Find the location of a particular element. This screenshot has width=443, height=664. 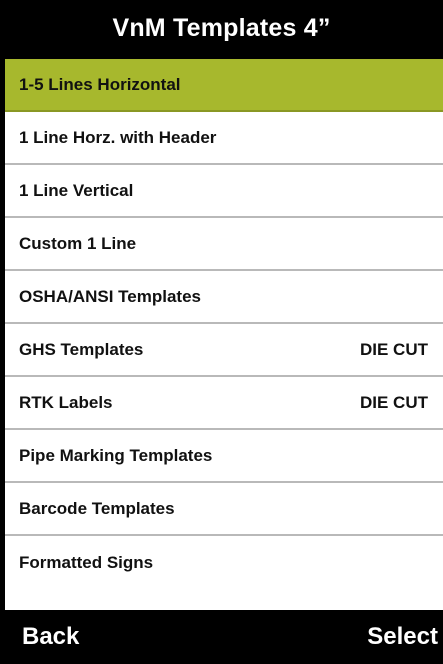

menu-item-label: OSHA/ANSI Templates is located at coordinates (110, 296).